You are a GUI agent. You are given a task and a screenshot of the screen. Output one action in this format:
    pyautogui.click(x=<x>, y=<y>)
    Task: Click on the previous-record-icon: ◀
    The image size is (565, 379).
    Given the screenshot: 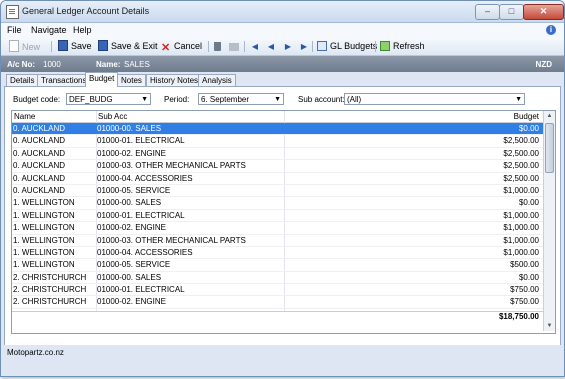 What is the action you would take?
    pyautogui.click(x=271, y=46)
    